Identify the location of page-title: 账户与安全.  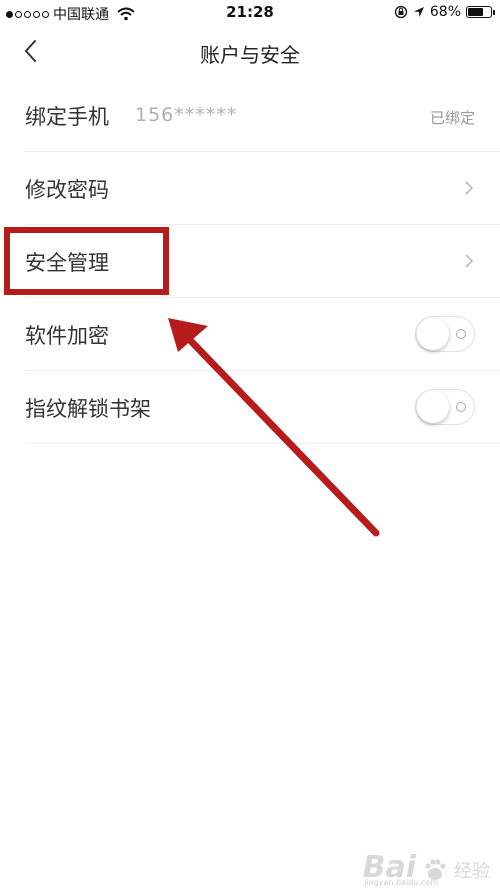
(250, 55).